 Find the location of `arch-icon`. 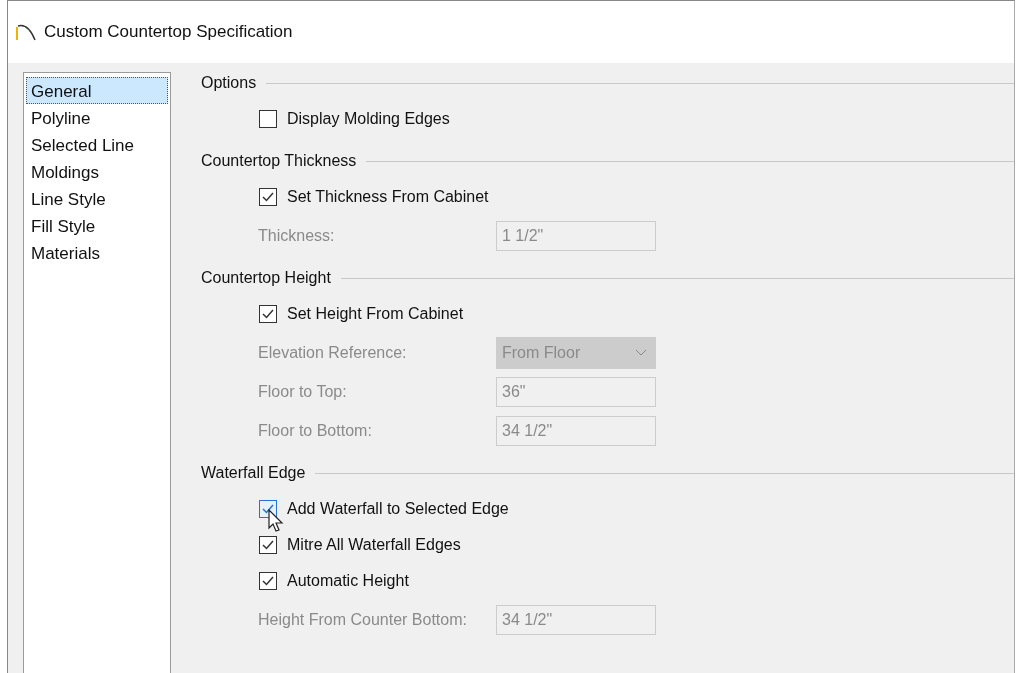

arch-icon is located at coordinates (26, 32).